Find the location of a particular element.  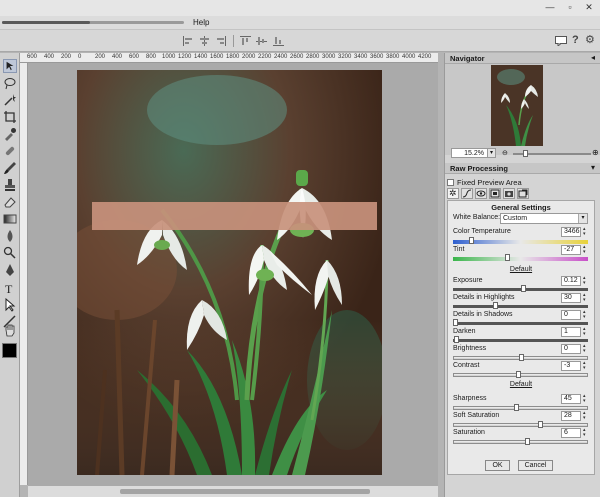

sharpness-slider is located at coordinates (520, 407).